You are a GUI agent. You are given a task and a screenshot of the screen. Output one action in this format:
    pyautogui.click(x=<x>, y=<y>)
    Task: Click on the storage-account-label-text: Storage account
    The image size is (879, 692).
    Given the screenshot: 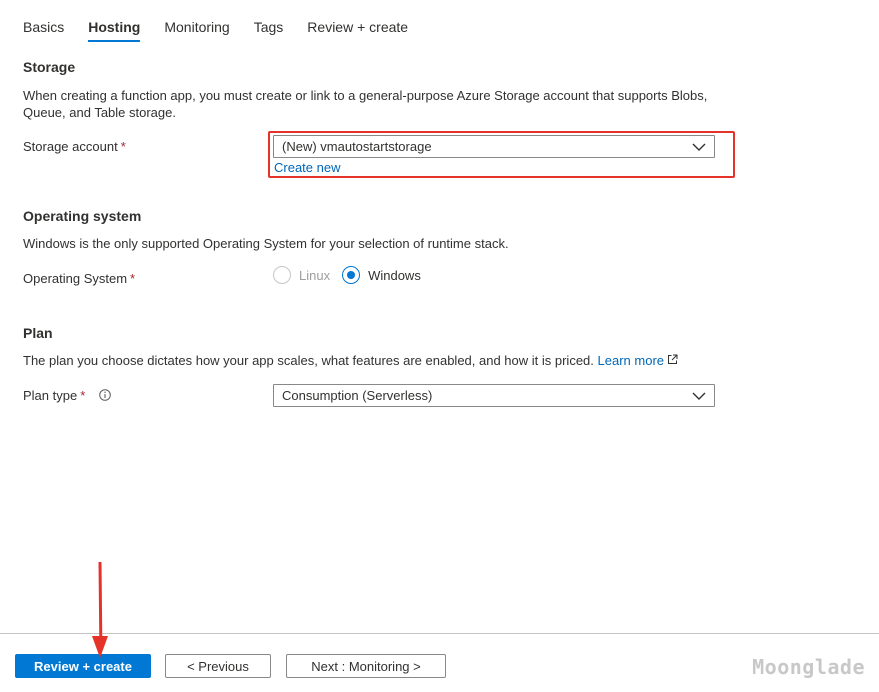 What is the action you would take?
    pyautogui.click(x=70, y=146)
    